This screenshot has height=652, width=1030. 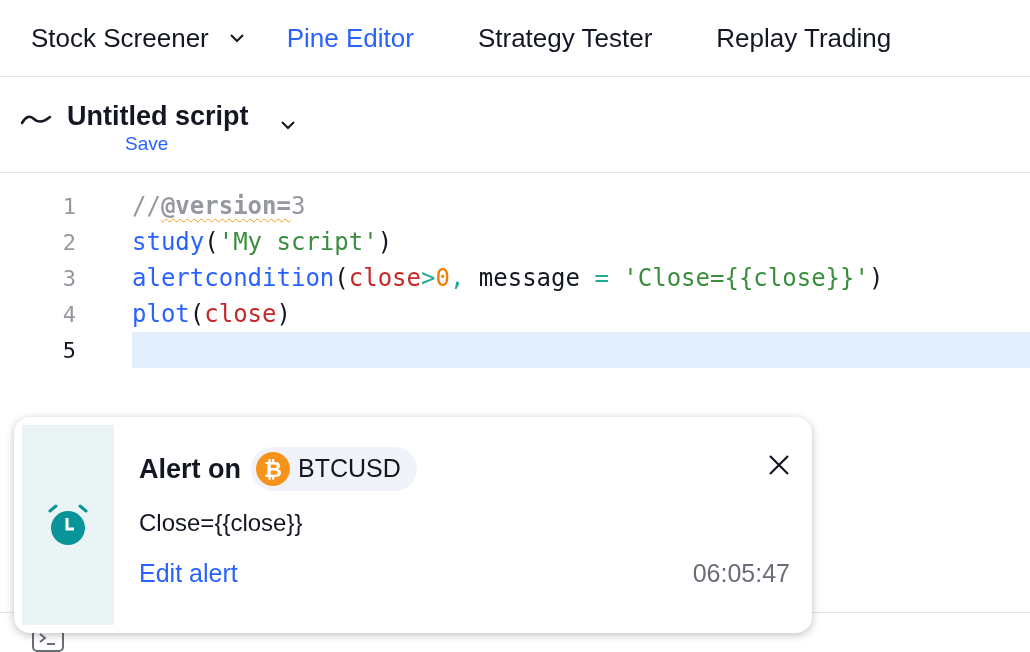 What do you see at coordinates (188, 574) in the screenshot?
I see `edit-alert-link: Edit alert` at bounding box center [188, 574].